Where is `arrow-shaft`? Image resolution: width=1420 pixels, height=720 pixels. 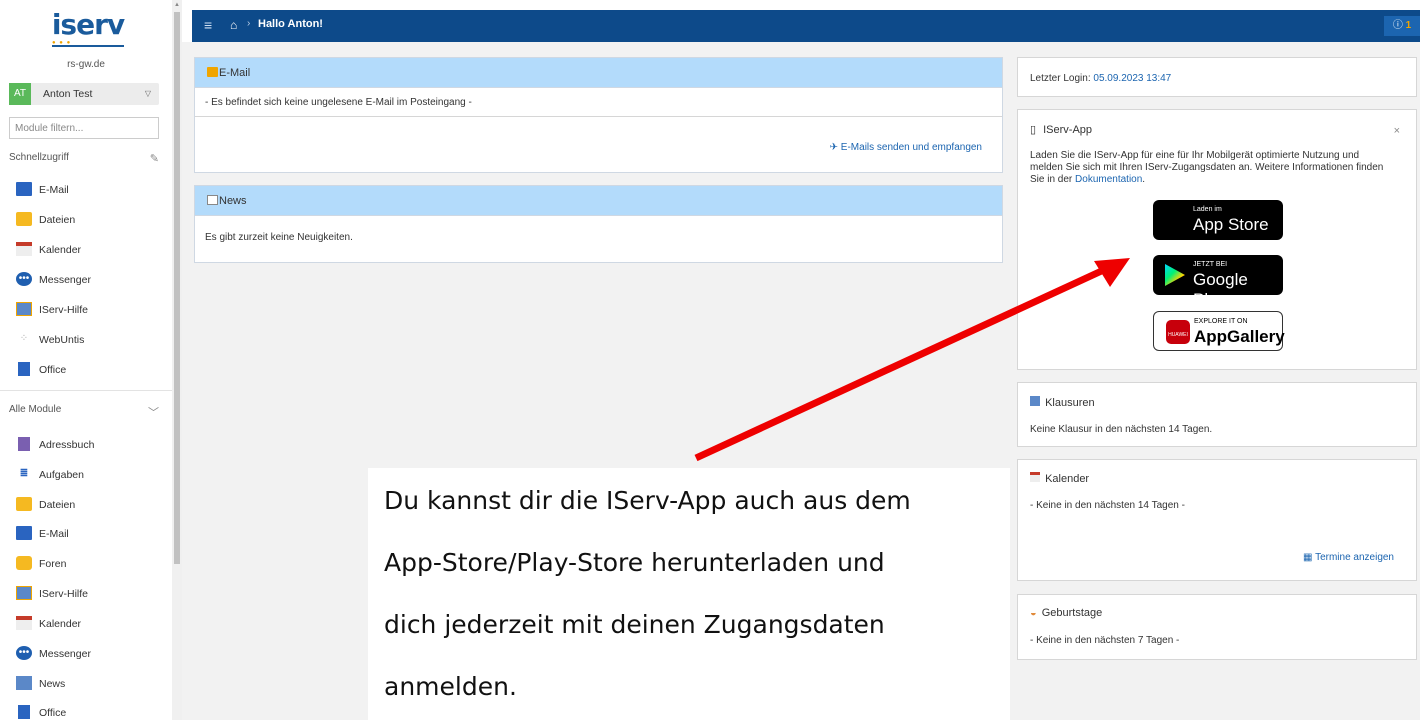 arrow-shaft is located at coordinates (902, 363).